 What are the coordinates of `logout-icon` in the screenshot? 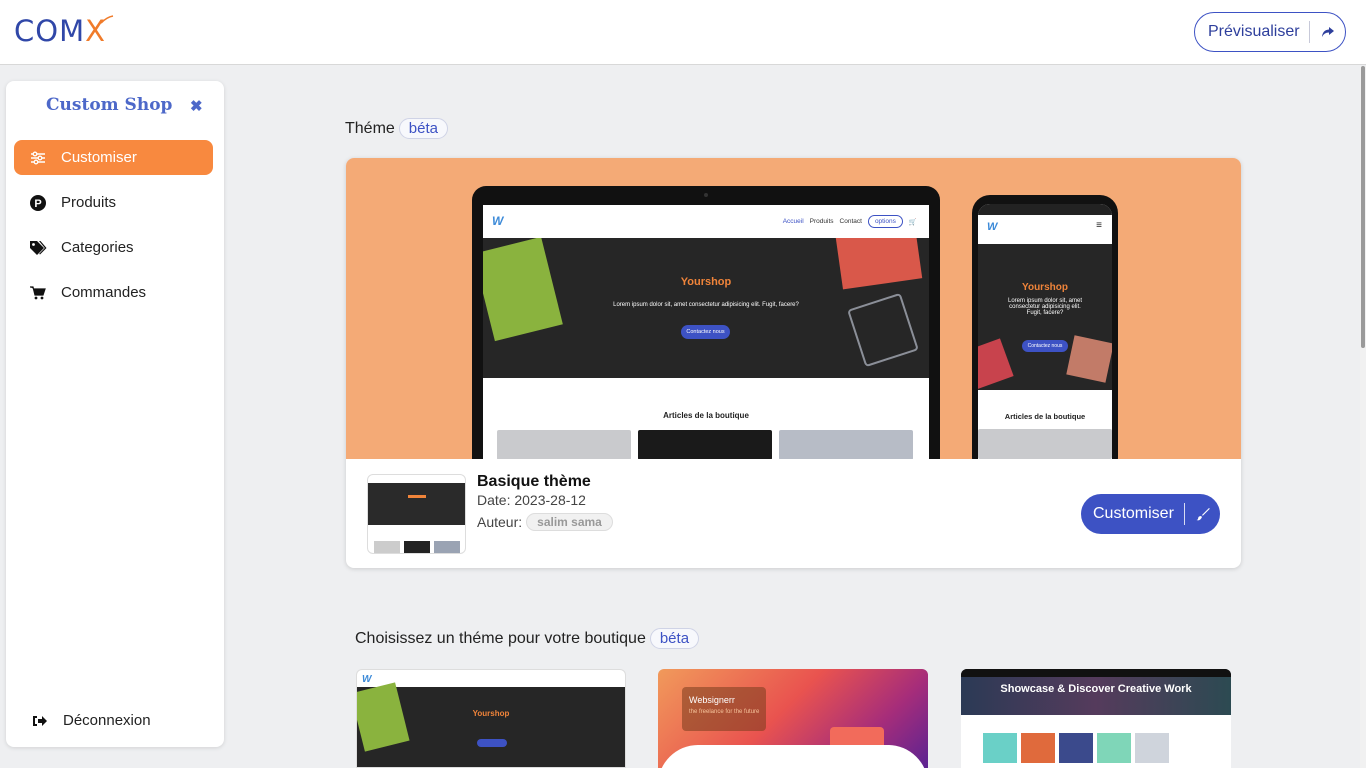 It's located at (39, 721).